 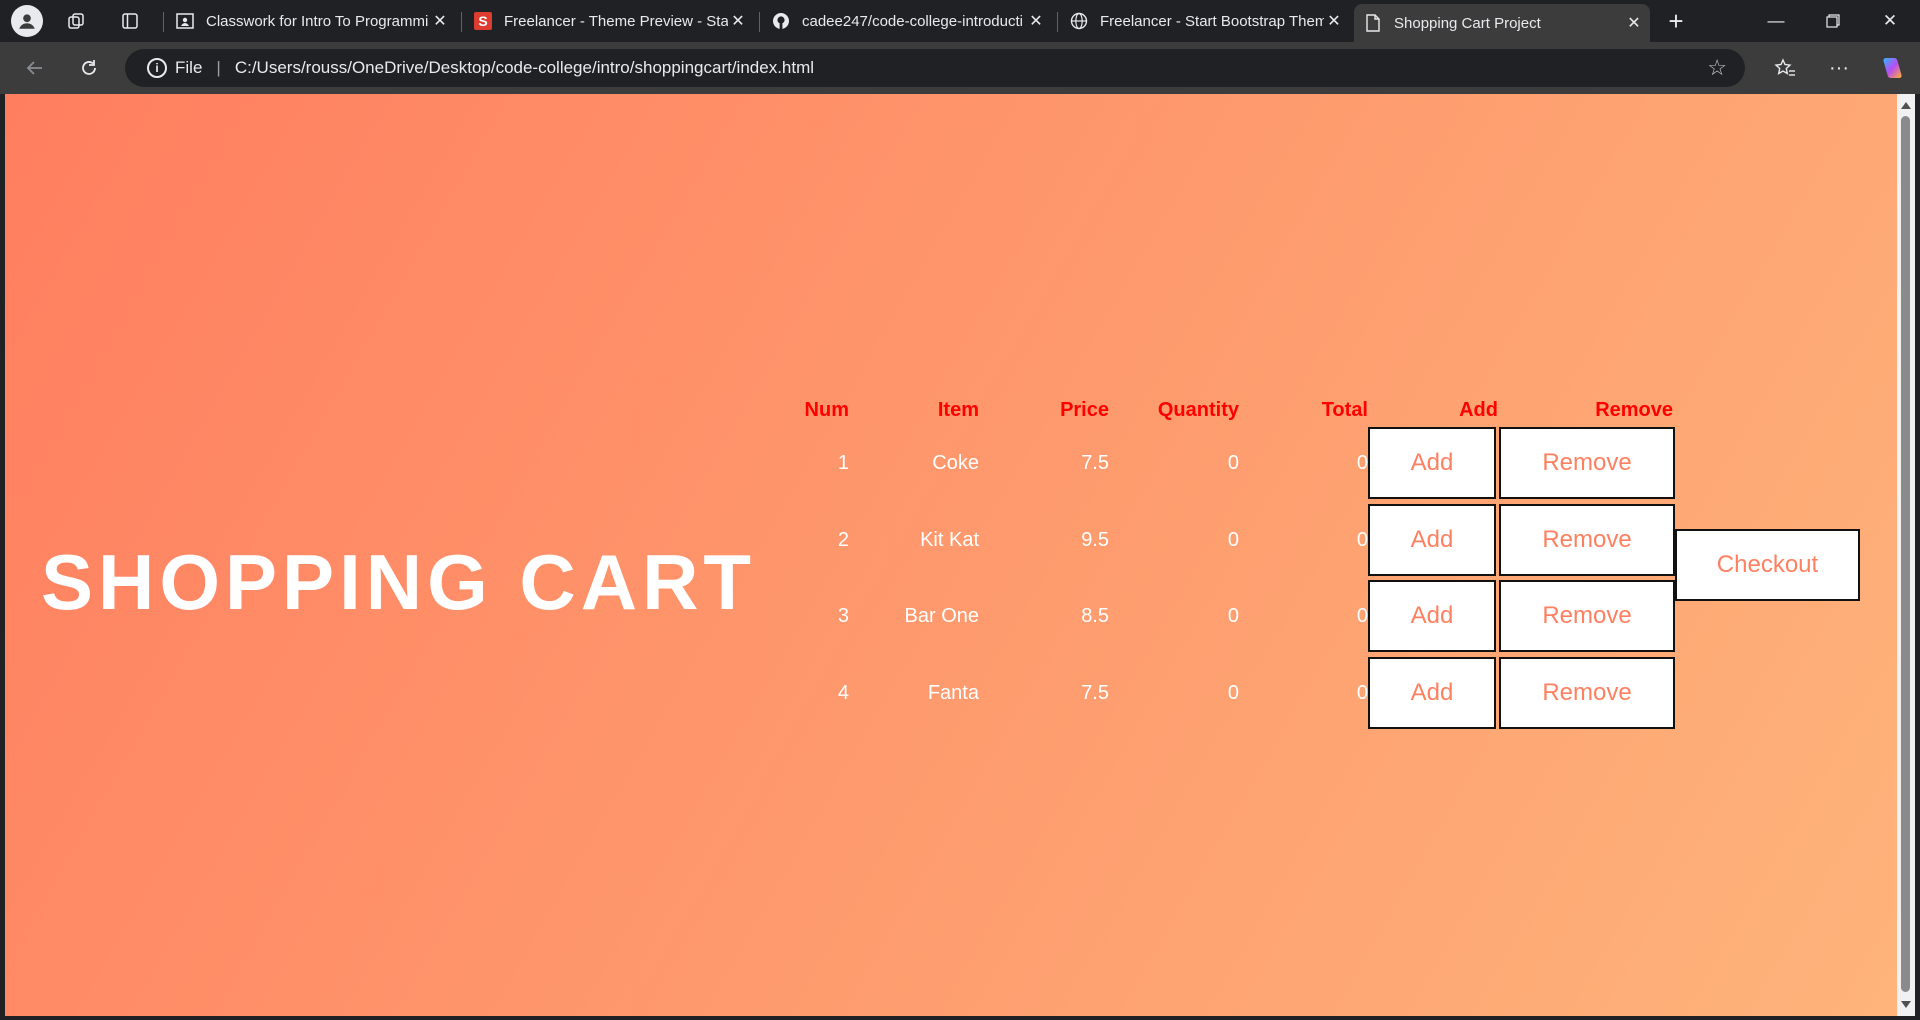 I want to click on remove-button-row-2: Remove, so click(x=1587, y=540).